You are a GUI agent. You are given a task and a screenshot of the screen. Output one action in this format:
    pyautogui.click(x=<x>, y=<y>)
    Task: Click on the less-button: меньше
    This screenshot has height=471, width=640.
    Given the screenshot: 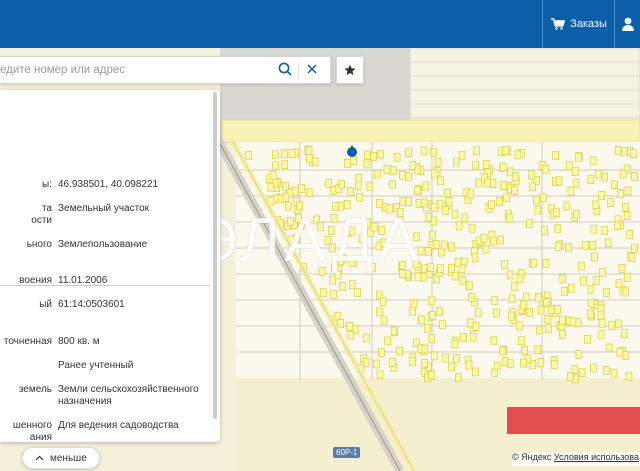 What is the action you would take?
    pyautogui.click(x=61, y=458)
    